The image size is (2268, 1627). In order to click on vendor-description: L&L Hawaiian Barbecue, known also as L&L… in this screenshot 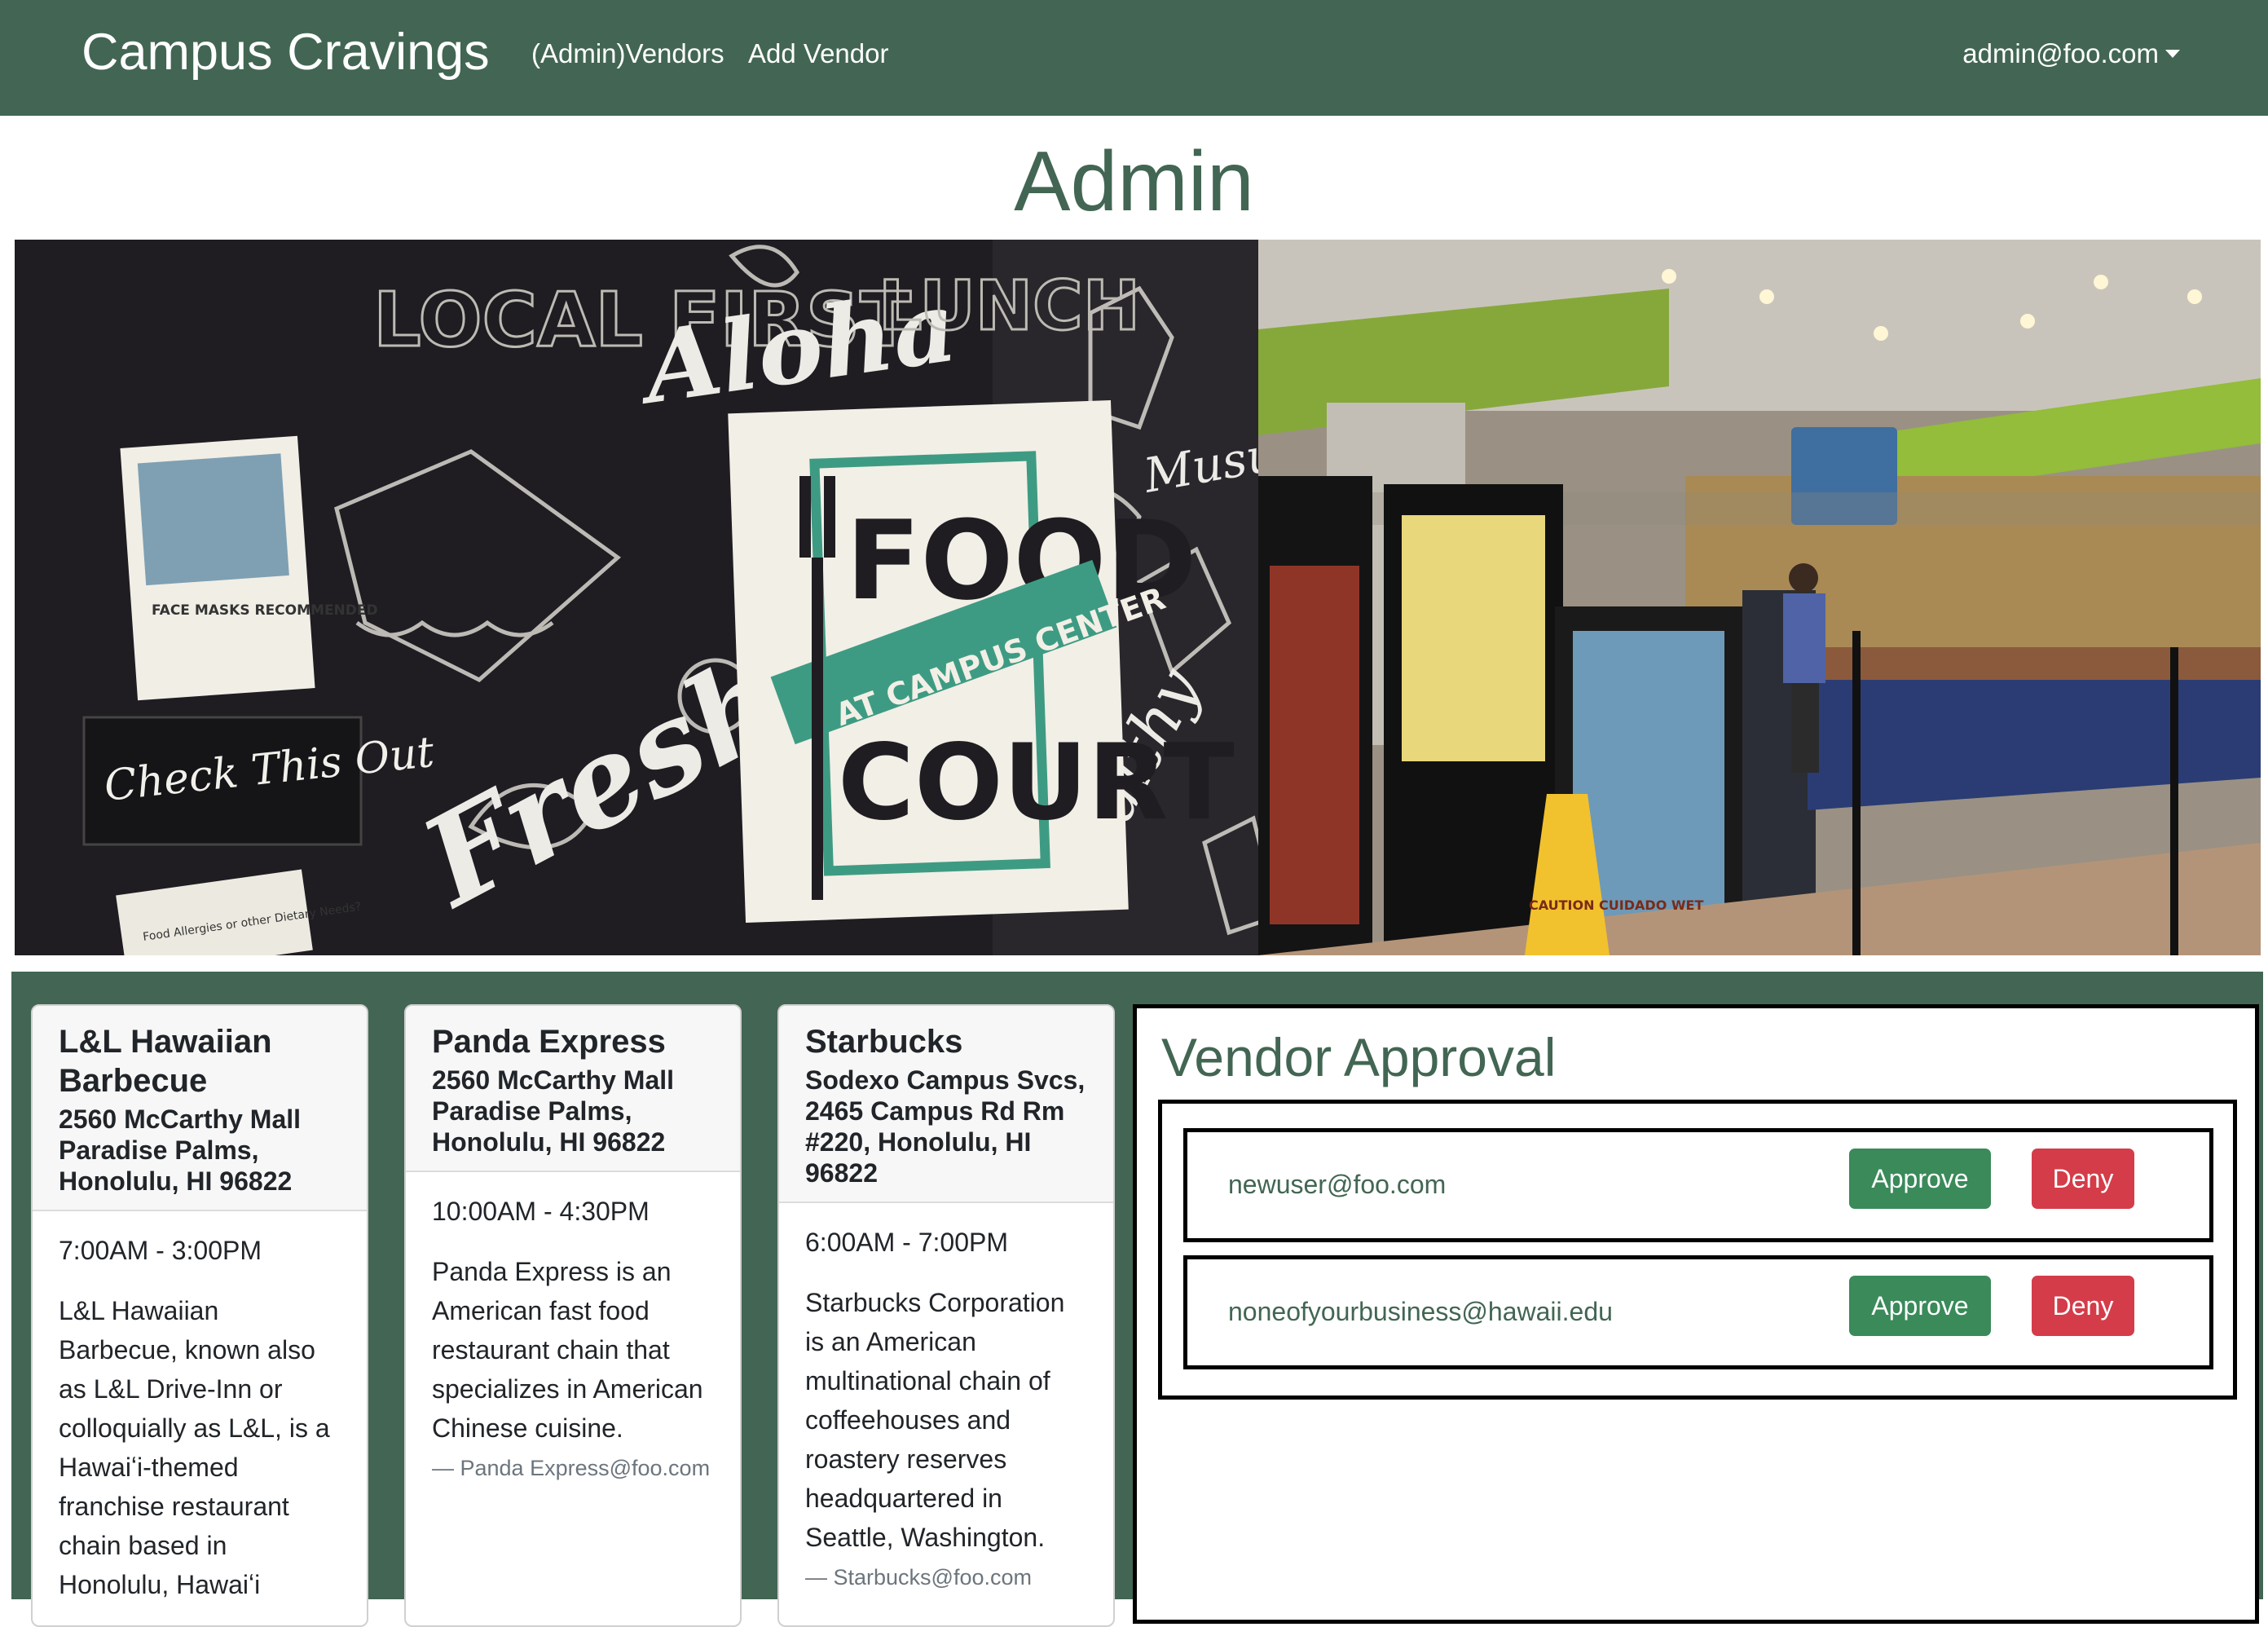, I will do `click(194, 1448)`.